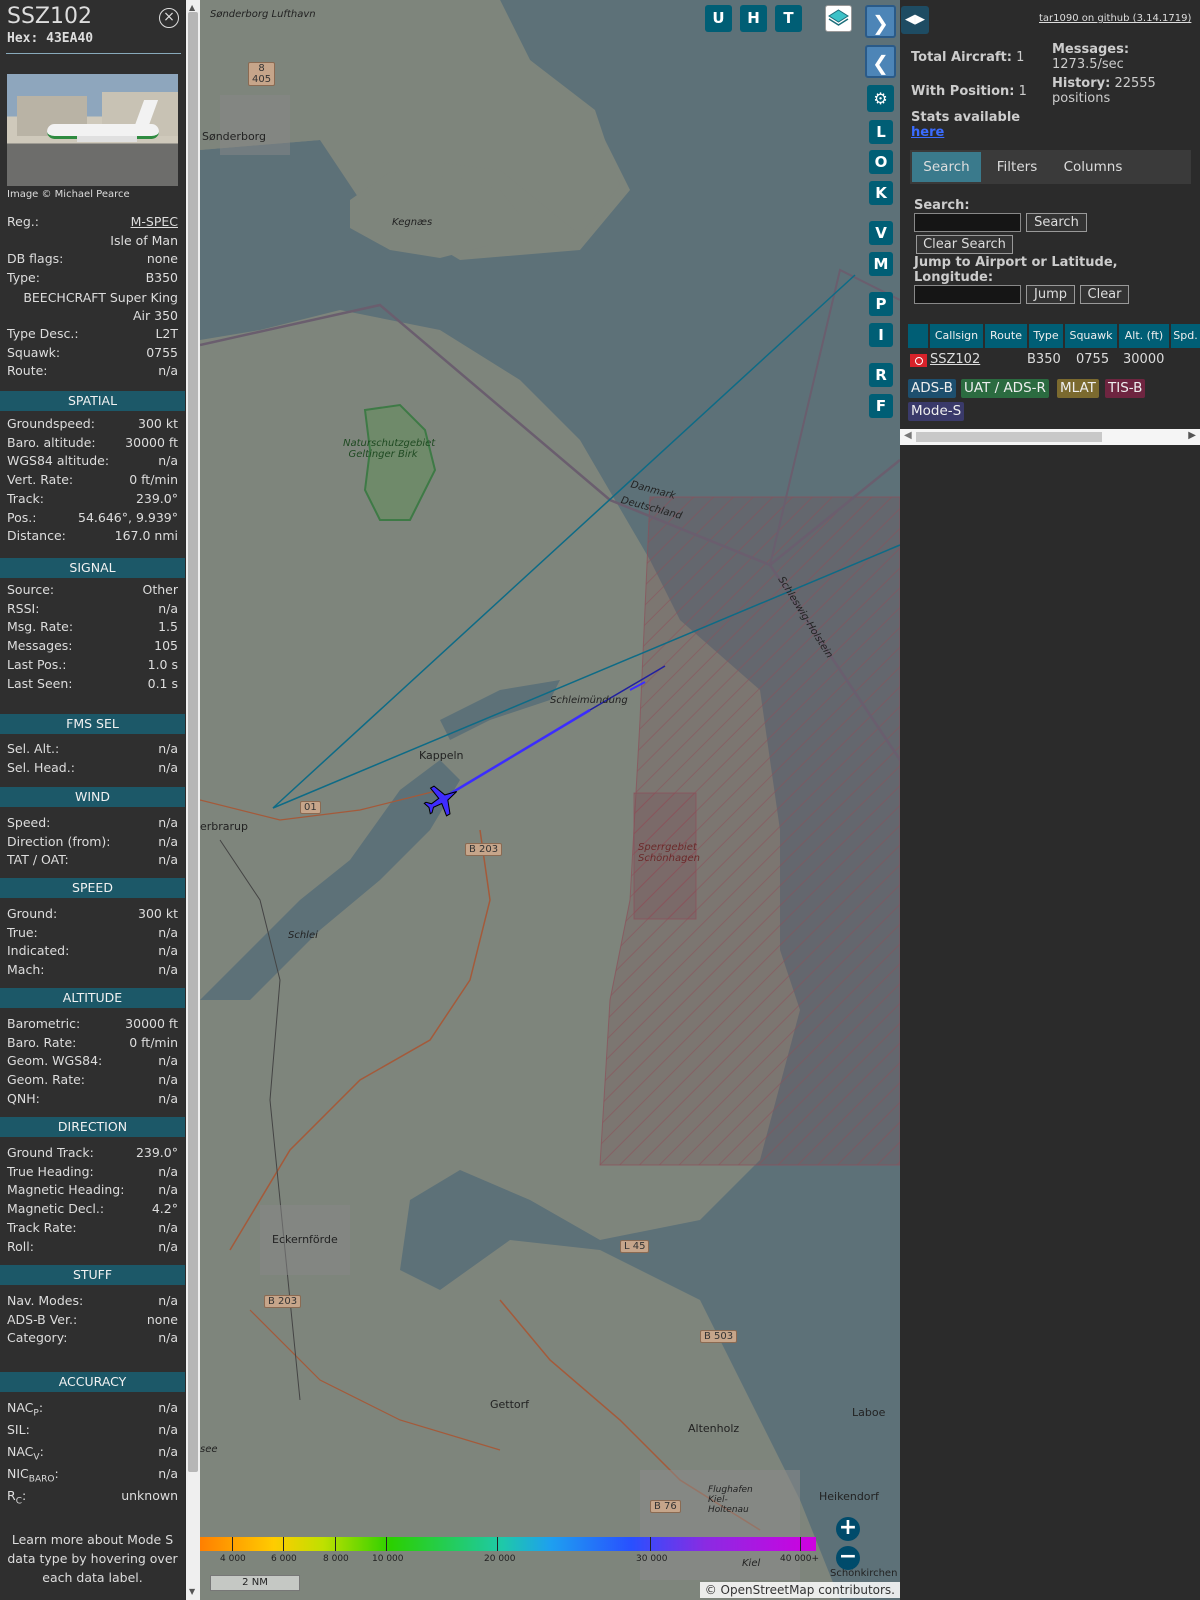 This screenshot has height=1600, width=1200. Describe the element at coordinates (58, 460) in the screenshot. I see `info-label: WGS84 altitude:` at that location.